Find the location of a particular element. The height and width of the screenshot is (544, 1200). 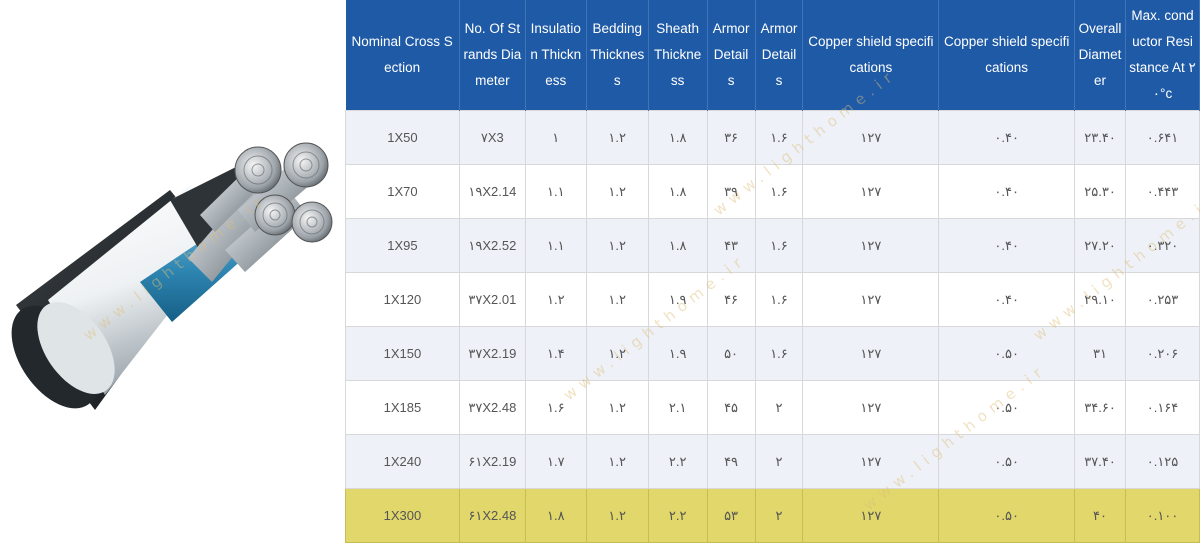

header-bedding-thickness: Bedding Thickness is located at coordinates (617, 55).